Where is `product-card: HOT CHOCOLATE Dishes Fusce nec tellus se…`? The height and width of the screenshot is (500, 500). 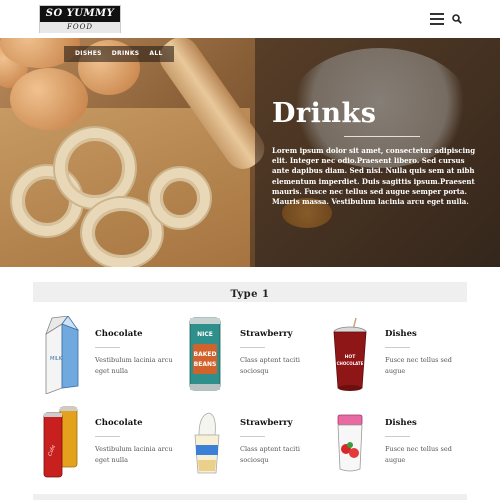 product-card: HOT CHOCOLATE Dishes Fusce nec tellus se… is located at coordinates (400, 356).